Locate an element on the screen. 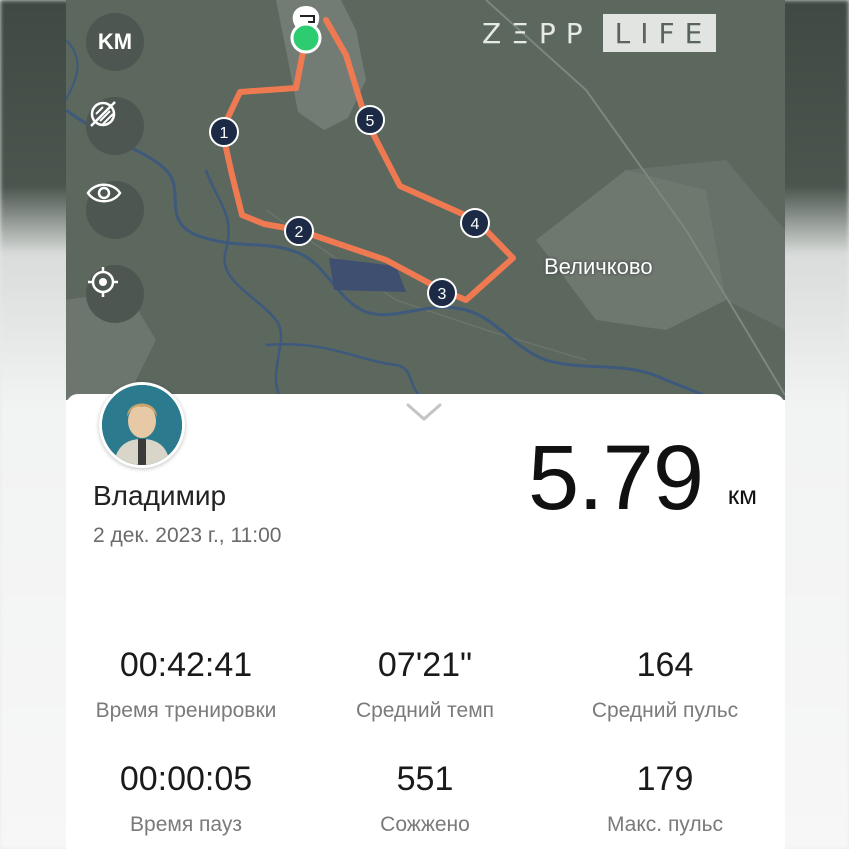 Image resolution: width=849 pixels, height=849 pixels. stat-pause-time: 00:00:05 Время пауз is located at coordinates (186, 798).